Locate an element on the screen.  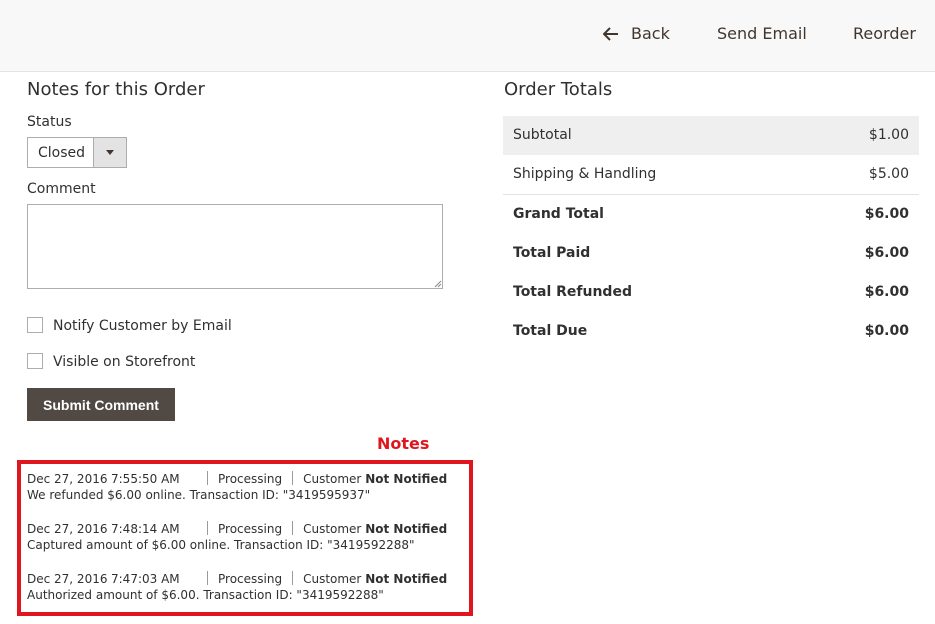
caret-down-icon is located at coordinates (110, 152).